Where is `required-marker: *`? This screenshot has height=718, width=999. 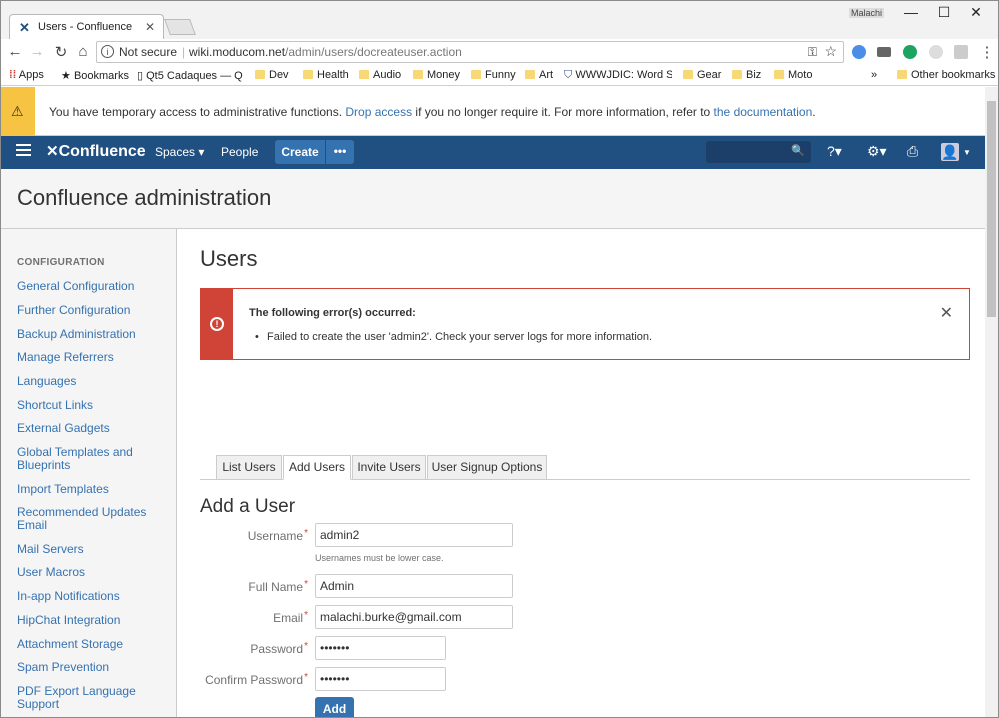 required-marker: * is located at coordinates (306, 533).